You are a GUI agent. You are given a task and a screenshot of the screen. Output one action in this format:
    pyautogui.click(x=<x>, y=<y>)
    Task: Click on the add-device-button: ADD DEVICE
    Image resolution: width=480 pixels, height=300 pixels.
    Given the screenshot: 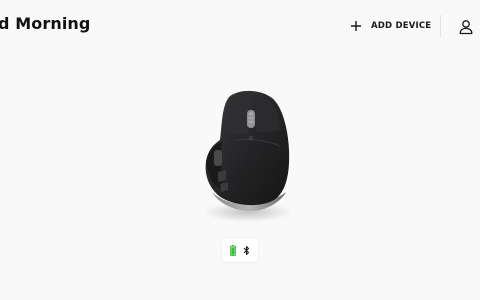 What is the action you would take?
    pyautogui.click(x=390, y=26)
    